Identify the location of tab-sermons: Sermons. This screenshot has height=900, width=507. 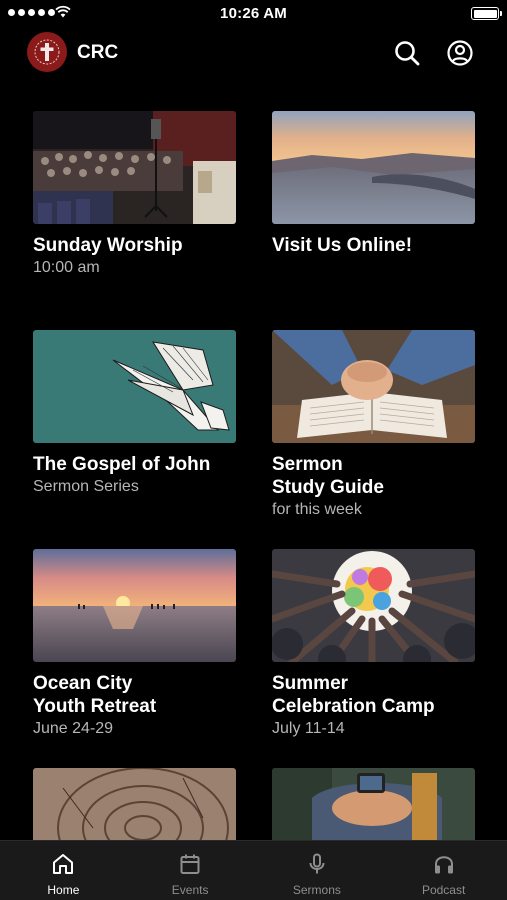
(317, 870).